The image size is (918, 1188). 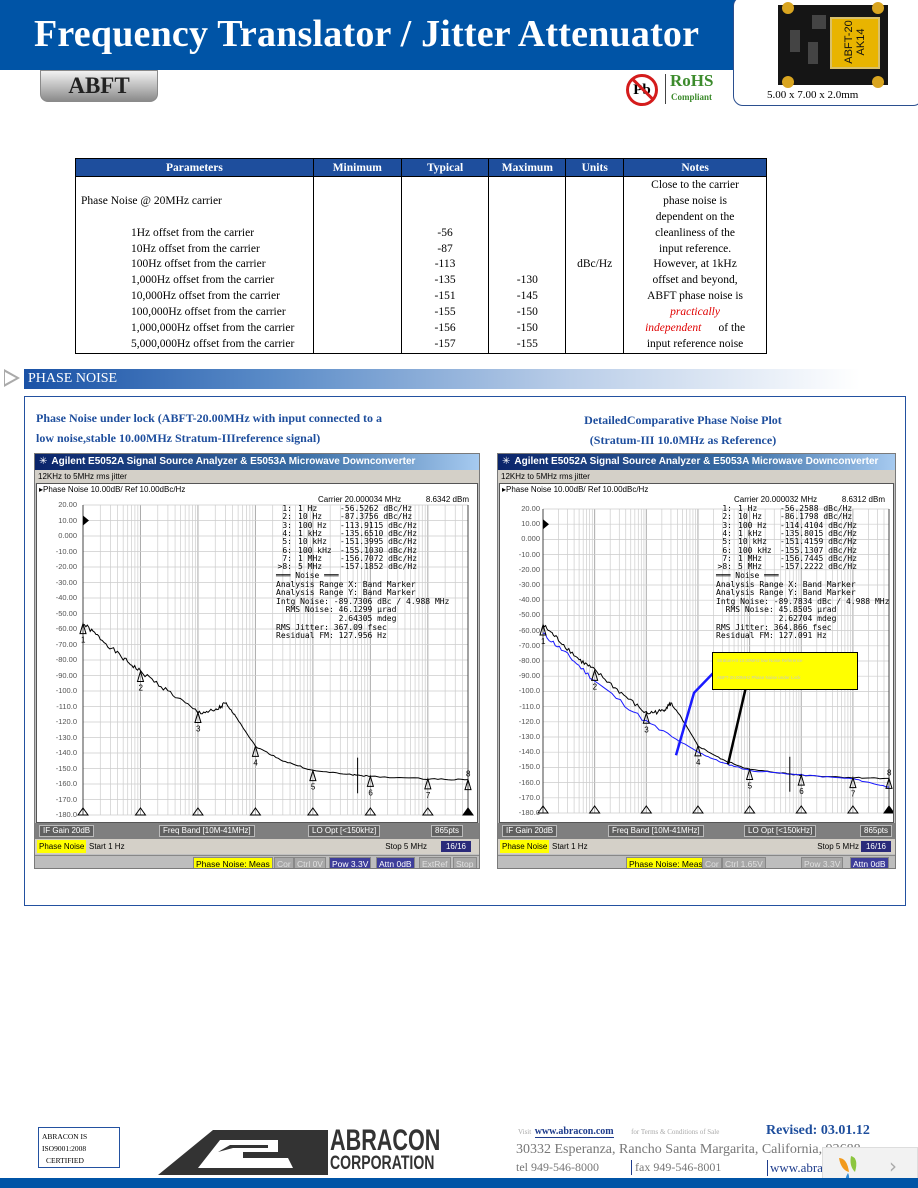 What do you see at coordinates (529, 645) in the screenshot?
I see `y-tick-label: -70.00` at bounding box center [529, 645].